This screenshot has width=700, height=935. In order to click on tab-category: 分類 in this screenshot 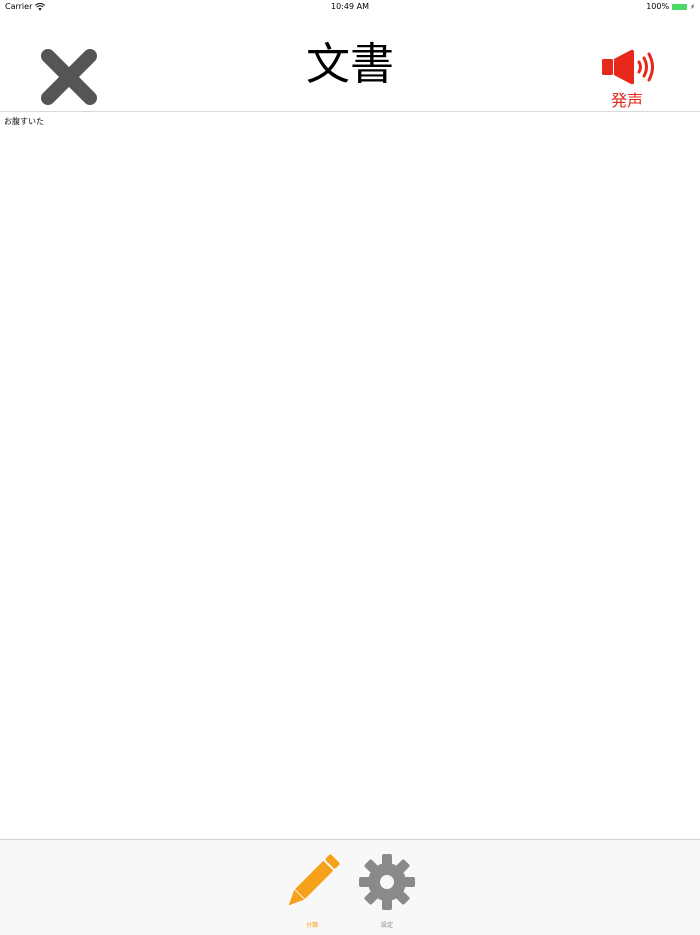, I will do `click(312, 887)`.